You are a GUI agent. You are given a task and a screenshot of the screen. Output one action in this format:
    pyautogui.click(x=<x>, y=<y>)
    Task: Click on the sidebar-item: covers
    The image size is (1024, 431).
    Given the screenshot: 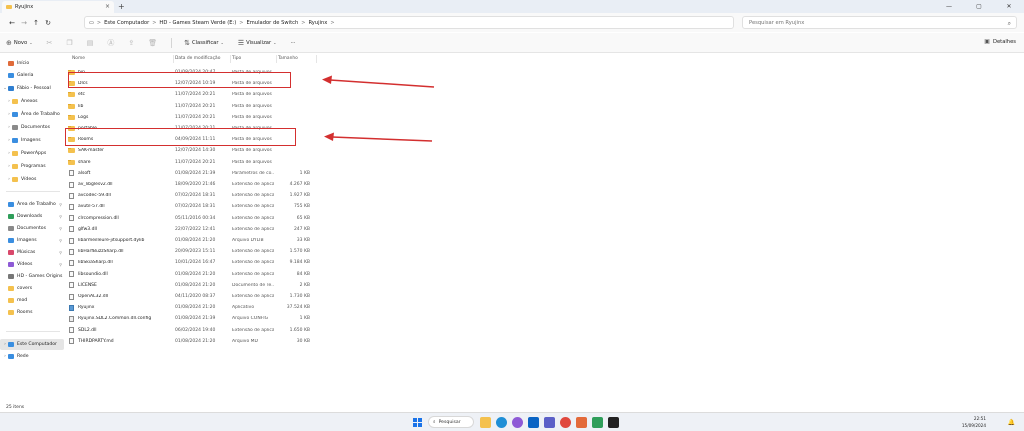 What is the action you would take?
    pyautogui.click(x=32, y=288)
    